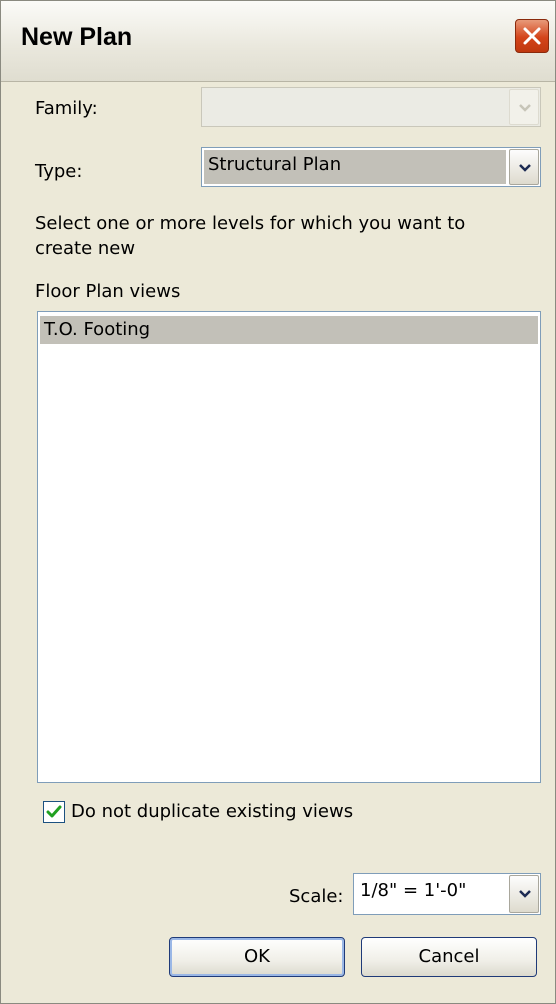 The image size is (556, 1004). What do you see at coordinates (316, 896) in the screenshot?
I see `scale-label: Scale:` at bounding box center [316, 896].